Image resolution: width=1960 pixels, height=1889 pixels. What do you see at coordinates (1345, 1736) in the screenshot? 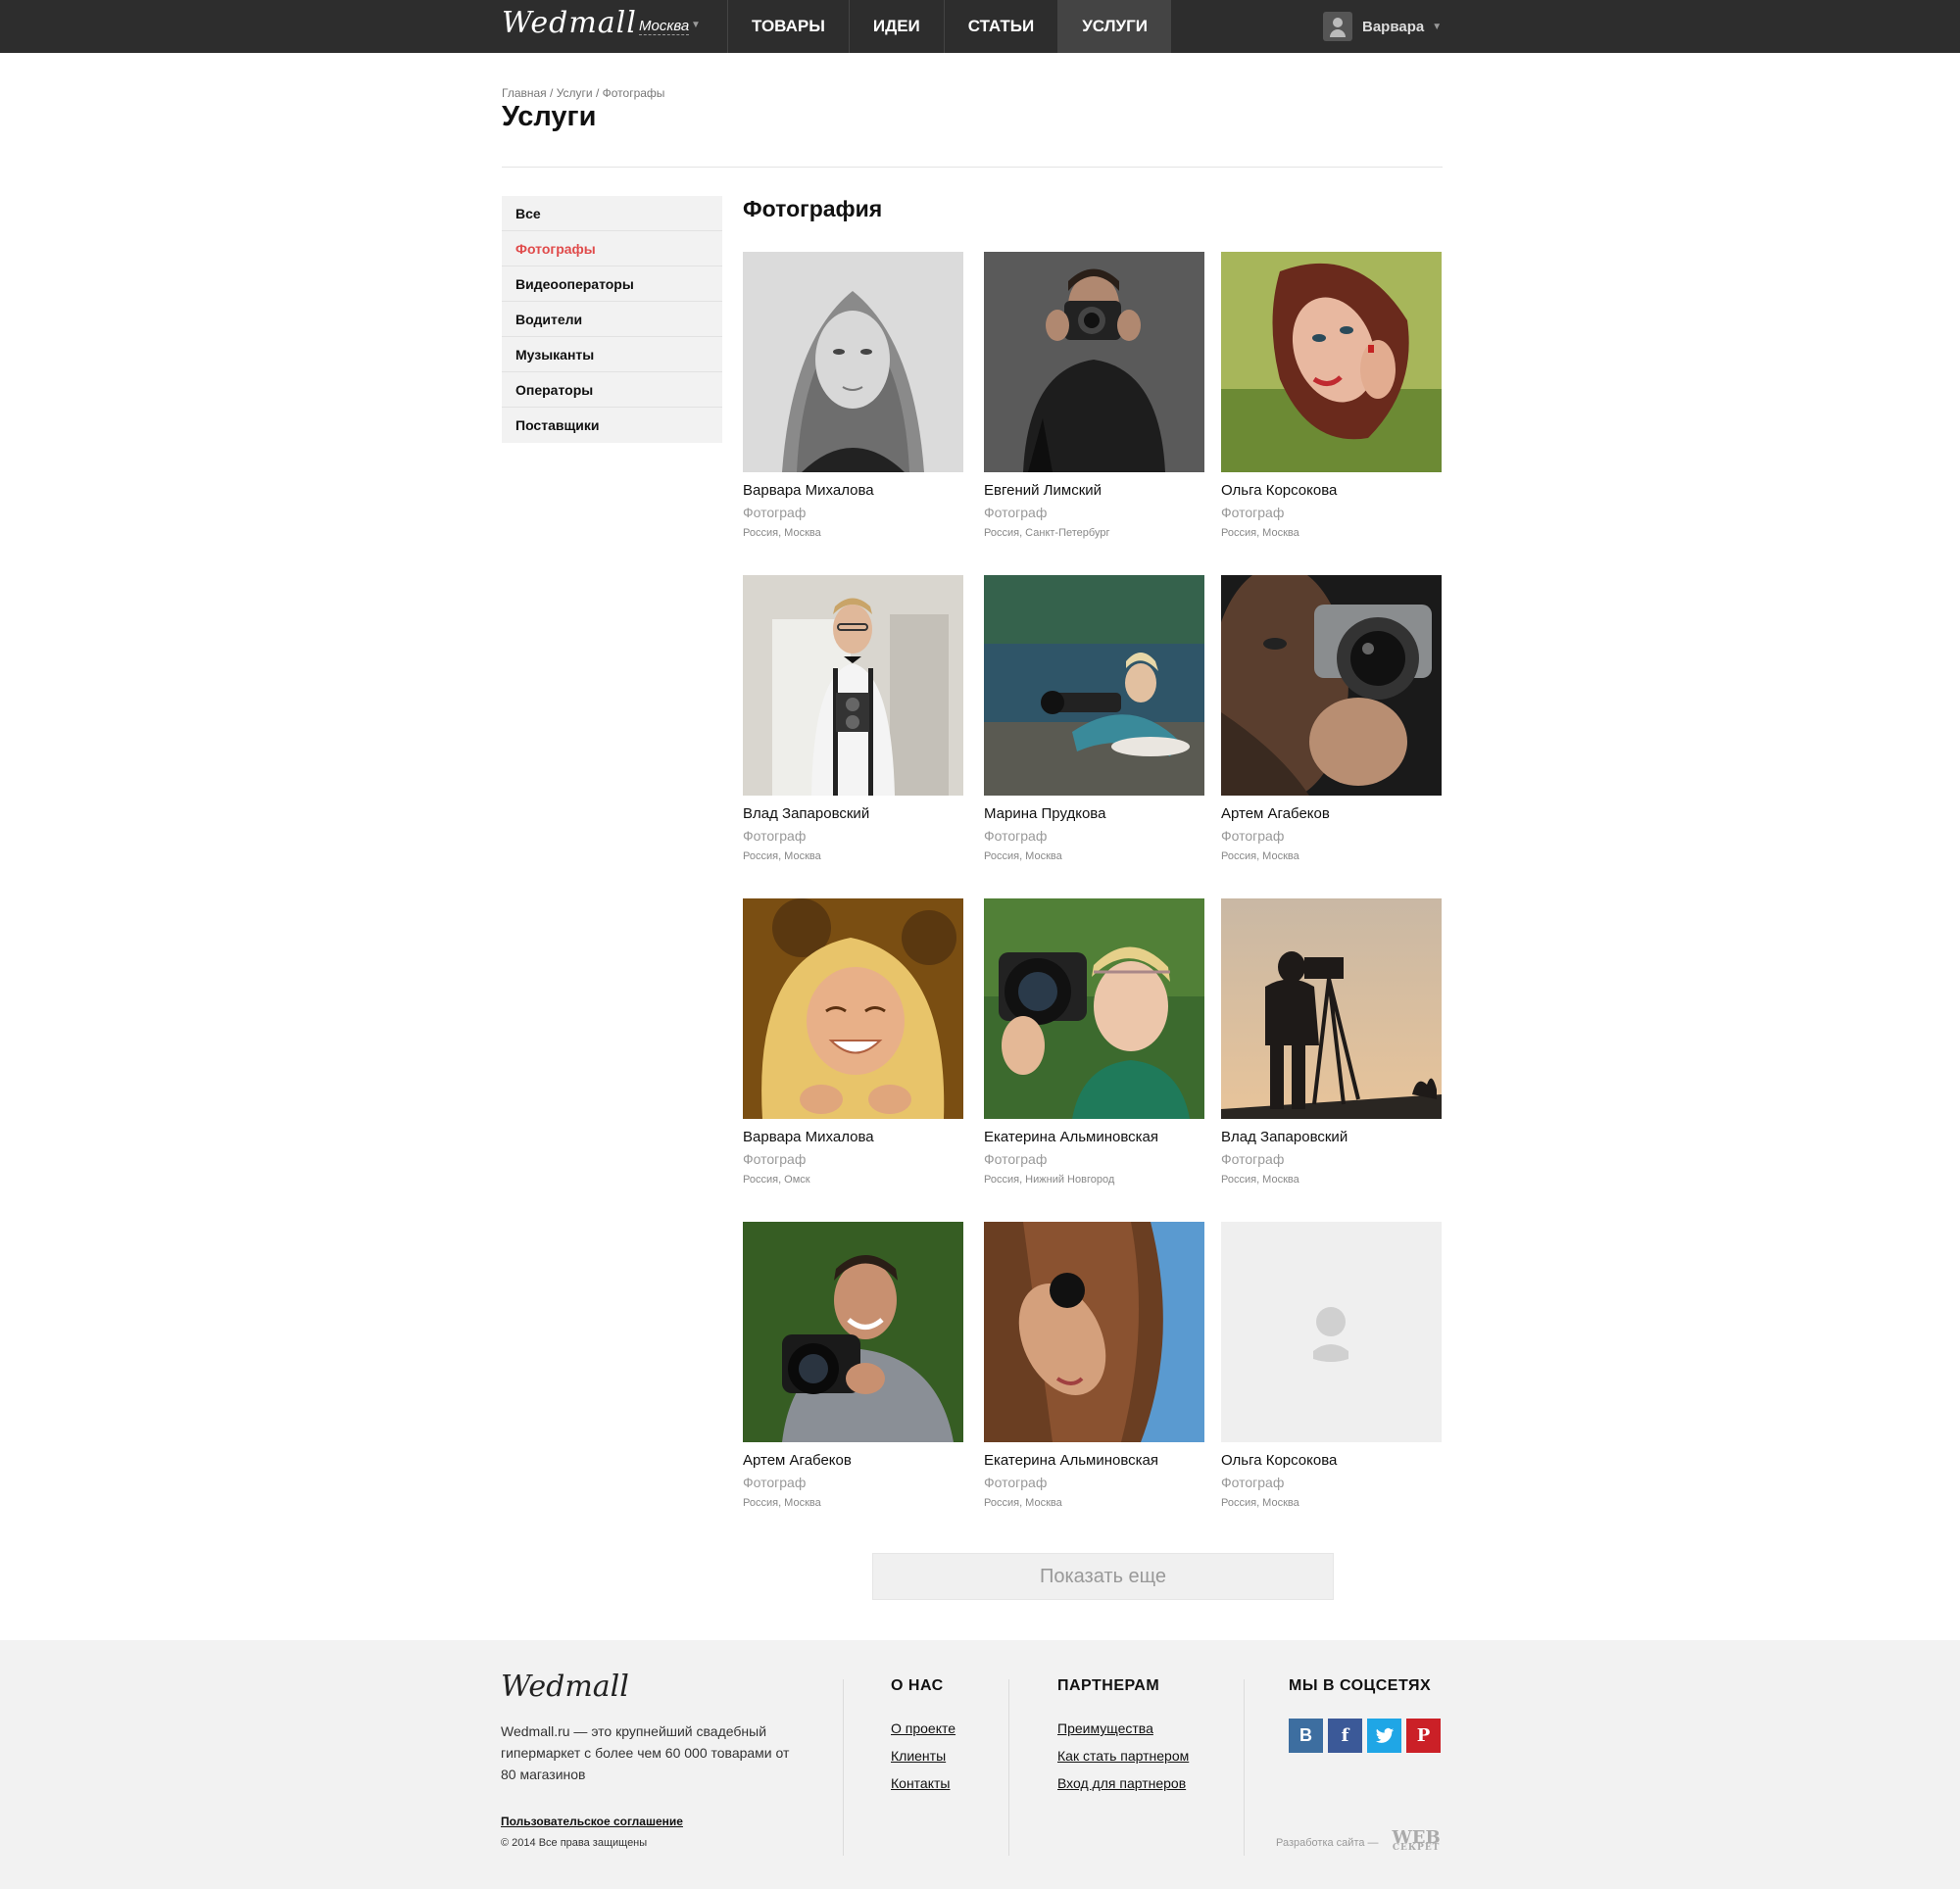
I see `facebook-icon: f` at bounding box center [1345, 1736].